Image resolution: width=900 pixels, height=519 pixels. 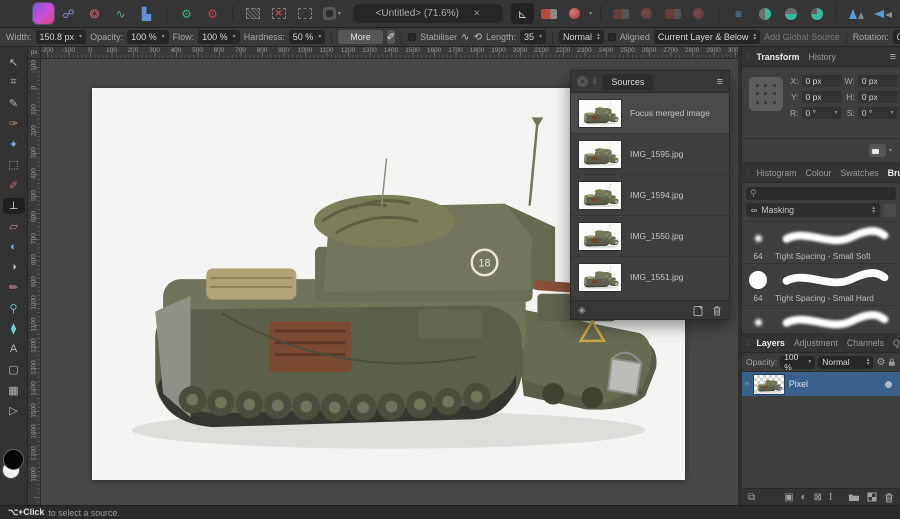 I want to click on selection-brush-tool: ✎, so click(x=14, y=103).